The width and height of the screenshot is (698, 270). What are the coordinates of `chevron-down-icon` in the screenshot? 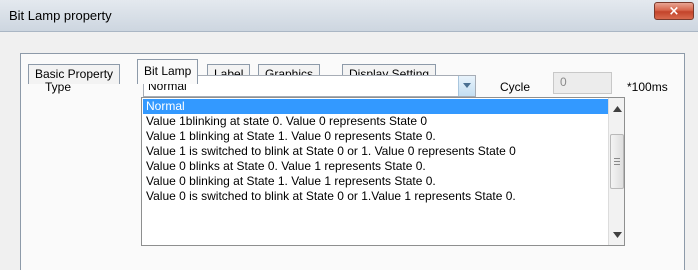 It's located at (467, 85).